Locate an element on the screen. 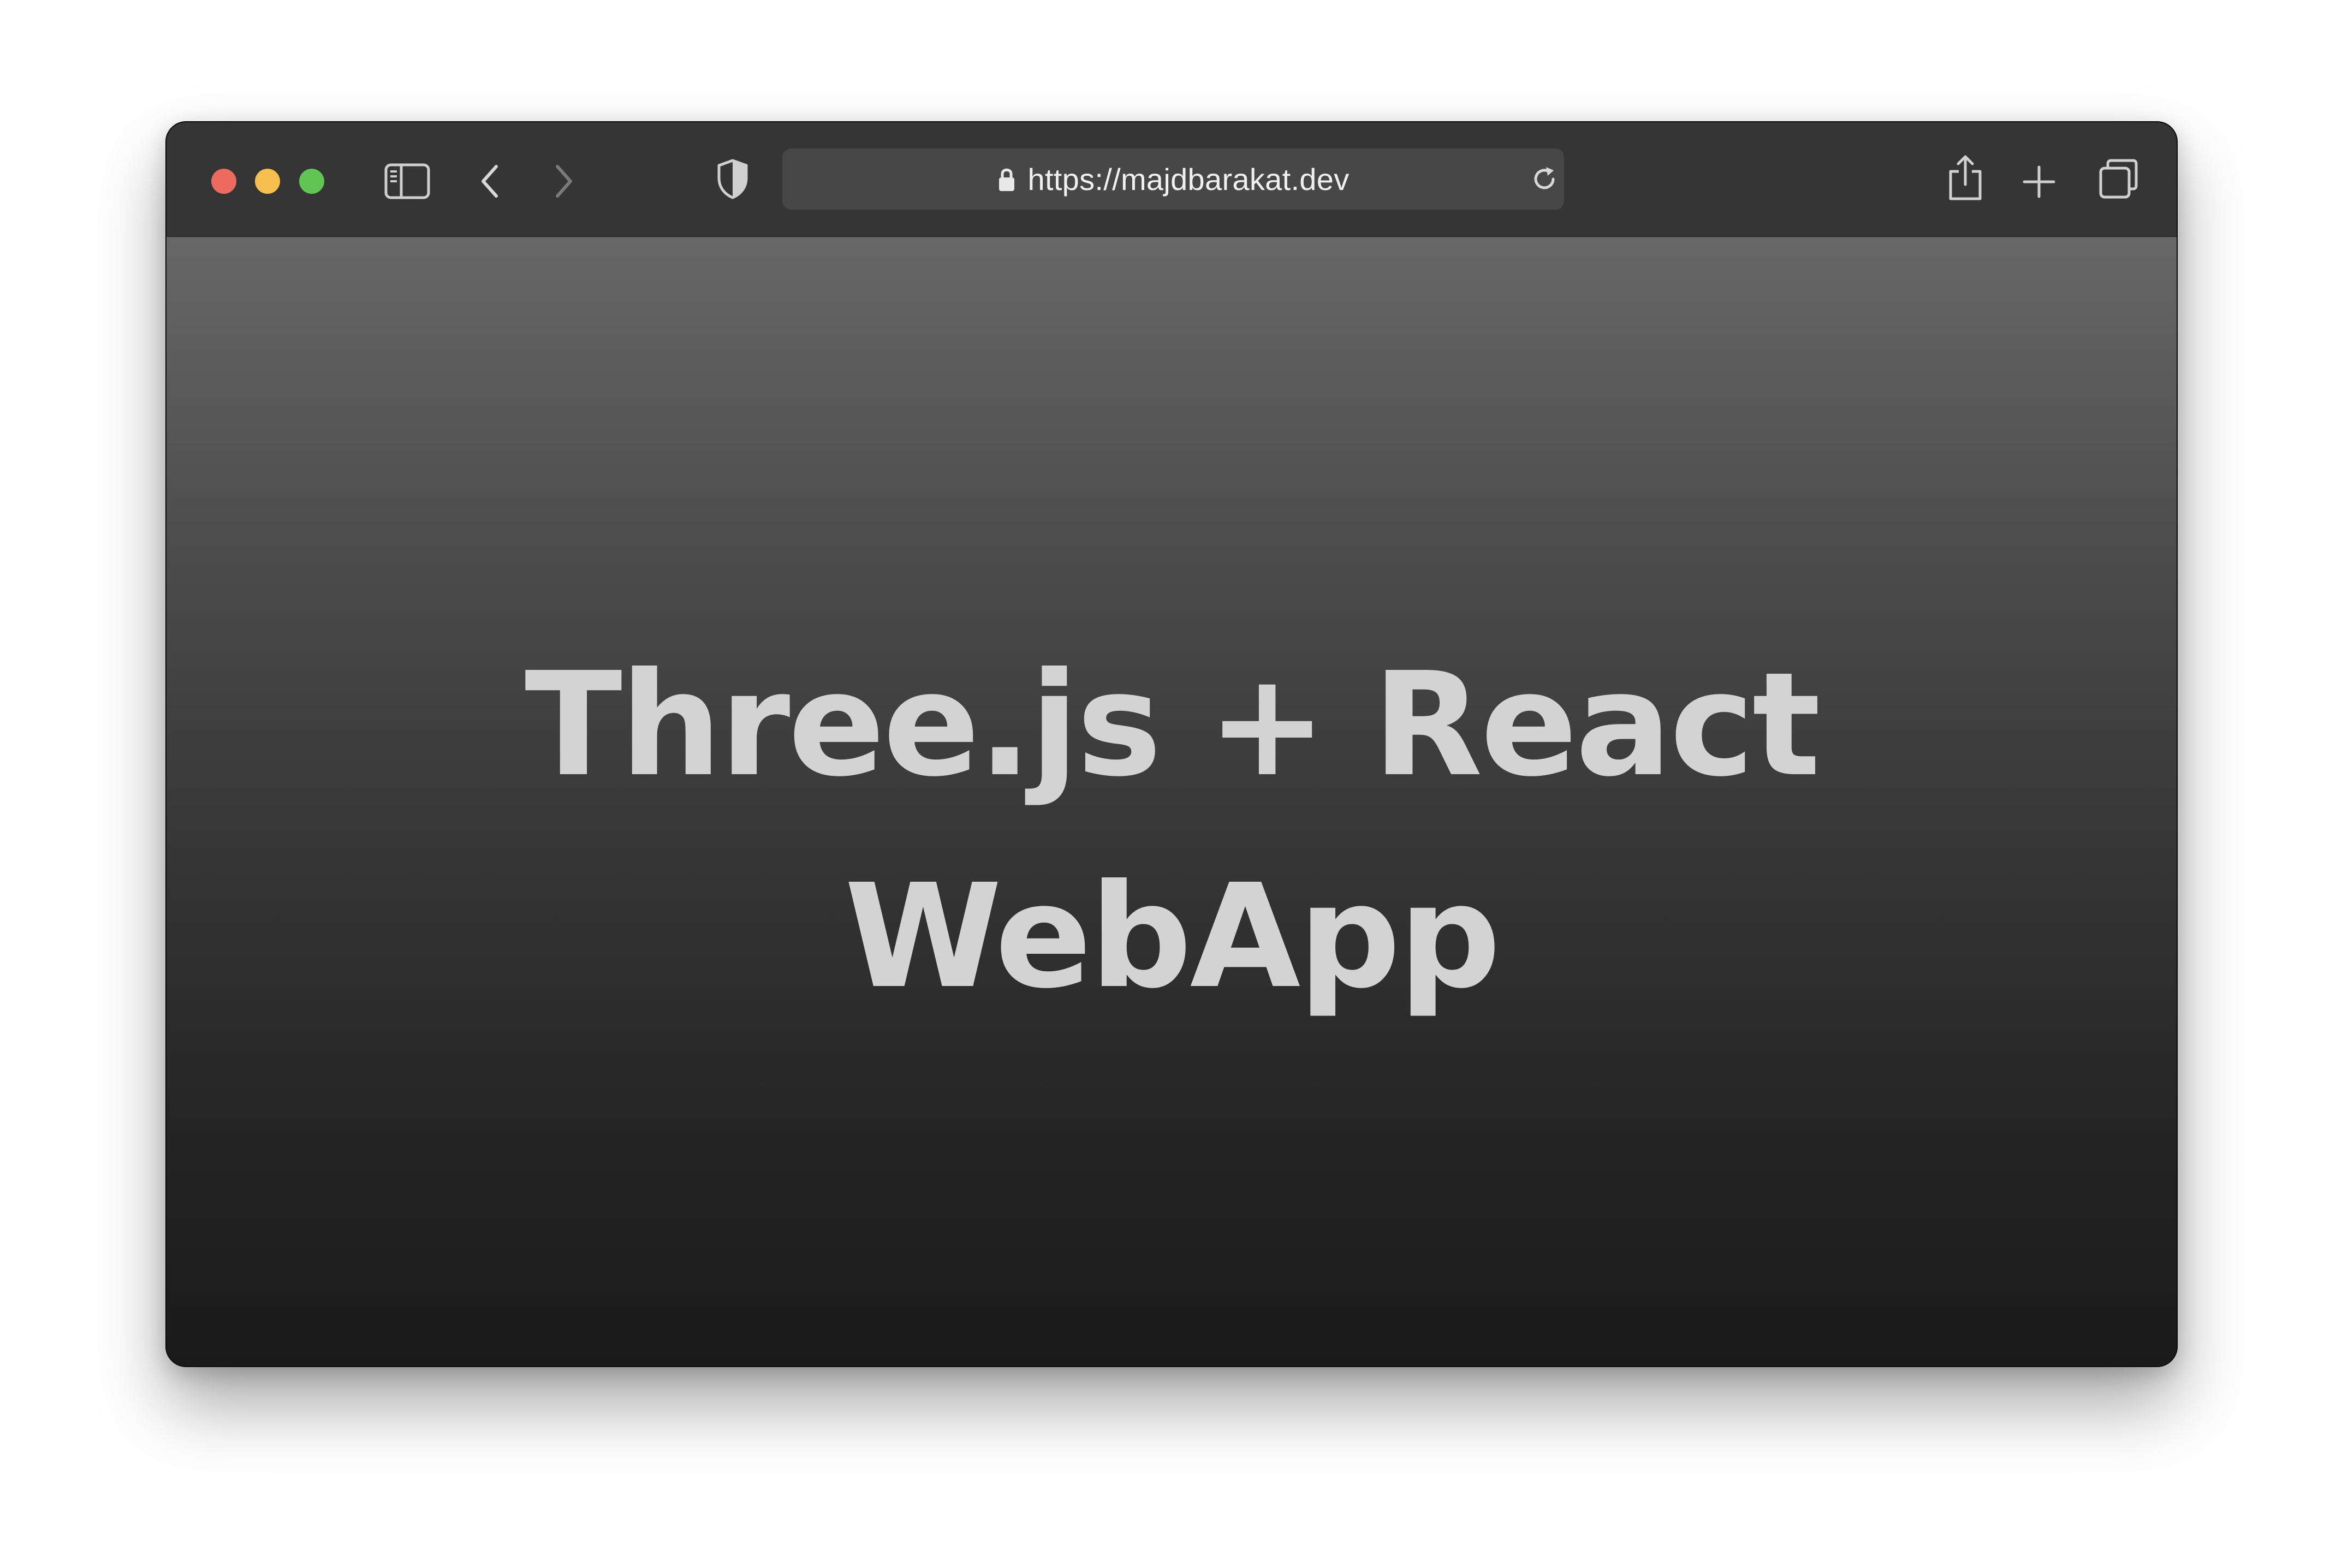  lock-icon is located at coordinates (1006, 179).